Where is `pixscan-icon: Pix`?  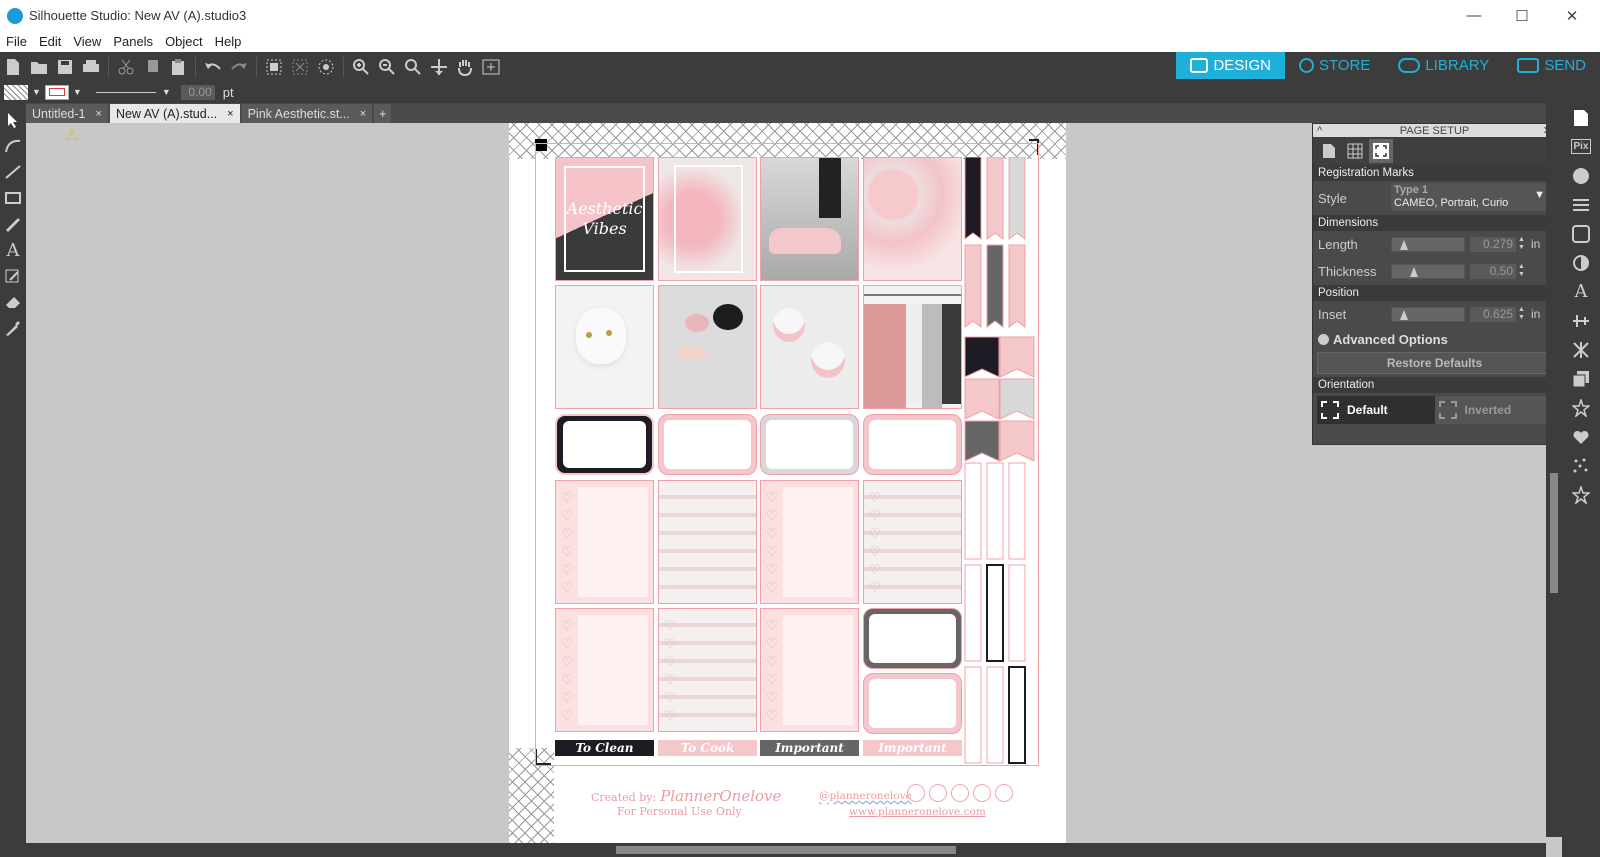 pixscan-icon: Pix is located at coordinates (1581, 146).